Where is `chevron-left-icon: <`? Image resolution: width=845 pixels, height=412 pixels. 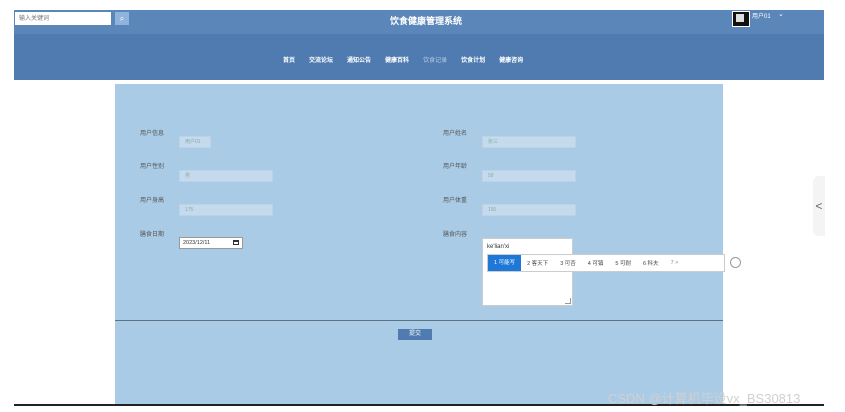
chevron-left-icon: < is located at coordinates (819, 206).